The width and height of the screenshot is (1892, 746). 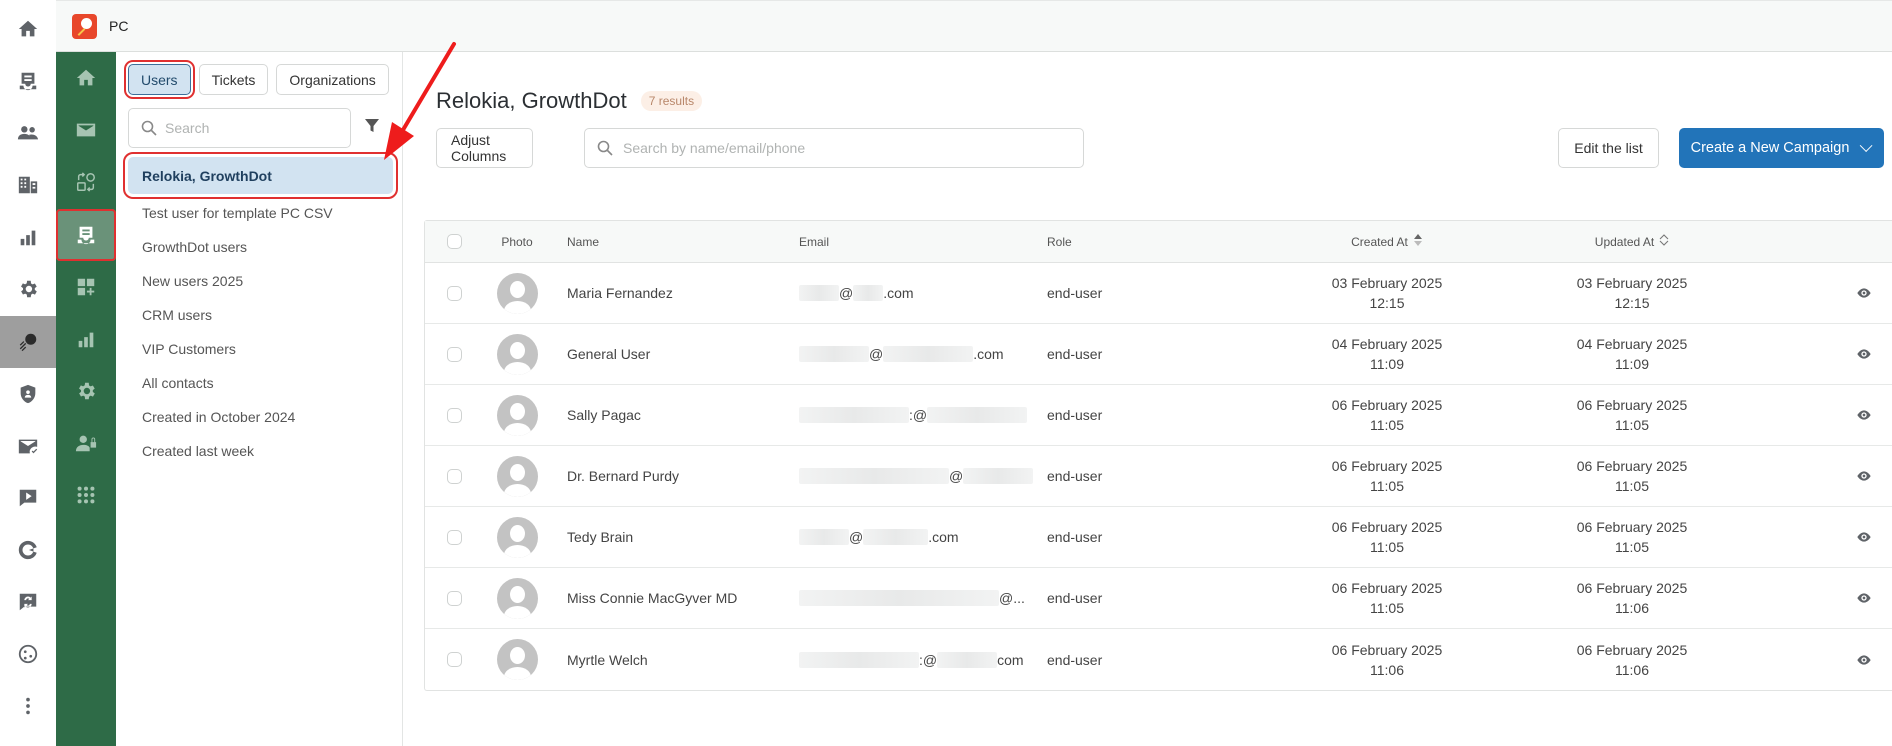 I want to click on list-item: Test user for template PC CSV, so click(x=260, y=213).